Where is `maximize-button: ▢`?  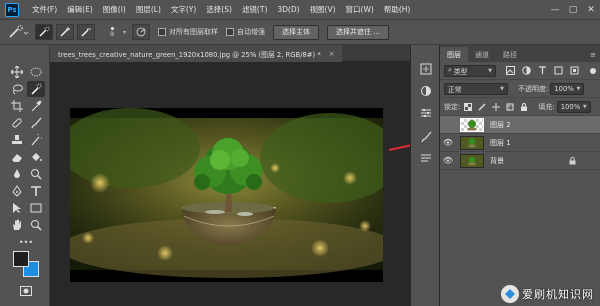
maximize-button: ▢ is located at coordinates (573, 10).